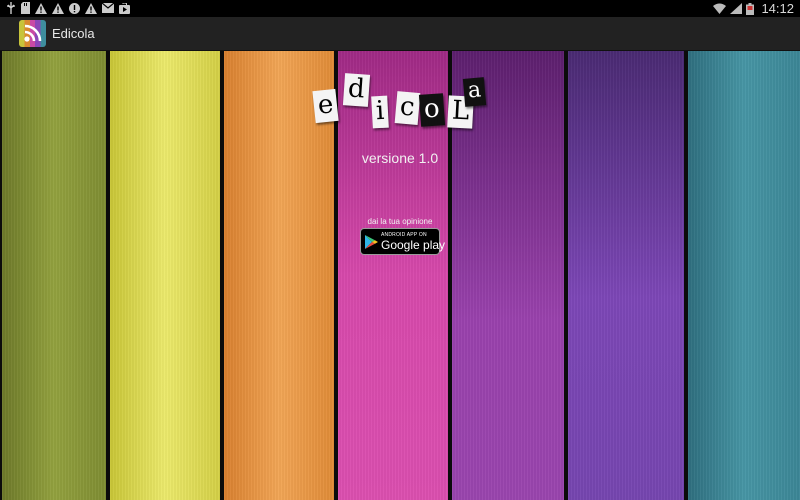  What do you see at coordinates (431, 110) in the screenshot?
I see `logo-letter: o` at bounding box center [431, 110].